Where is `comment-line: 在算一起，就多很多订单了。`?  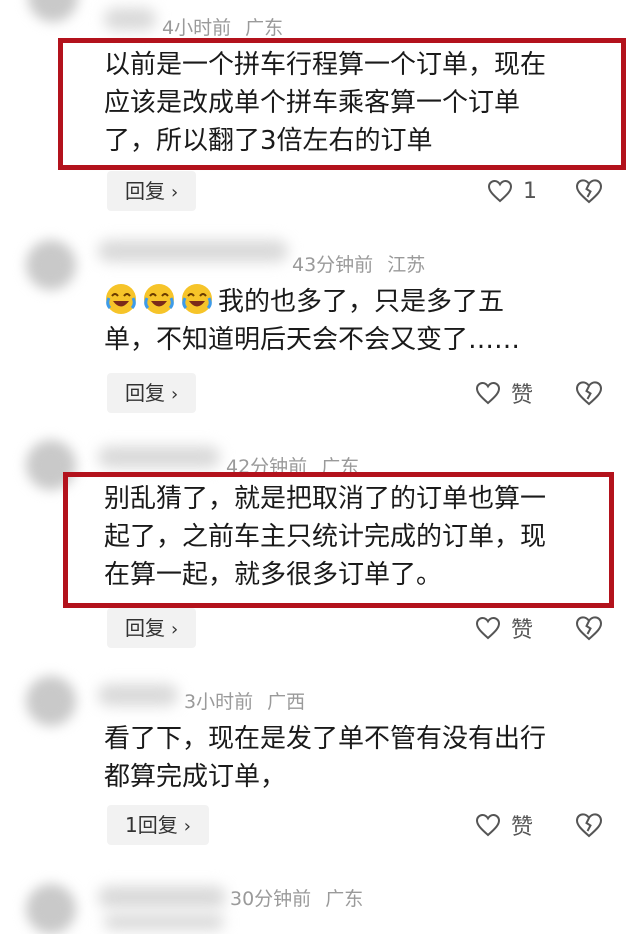 comment-line: 在算一起，就多很多订单了。 is located at coordinates (273, 575).